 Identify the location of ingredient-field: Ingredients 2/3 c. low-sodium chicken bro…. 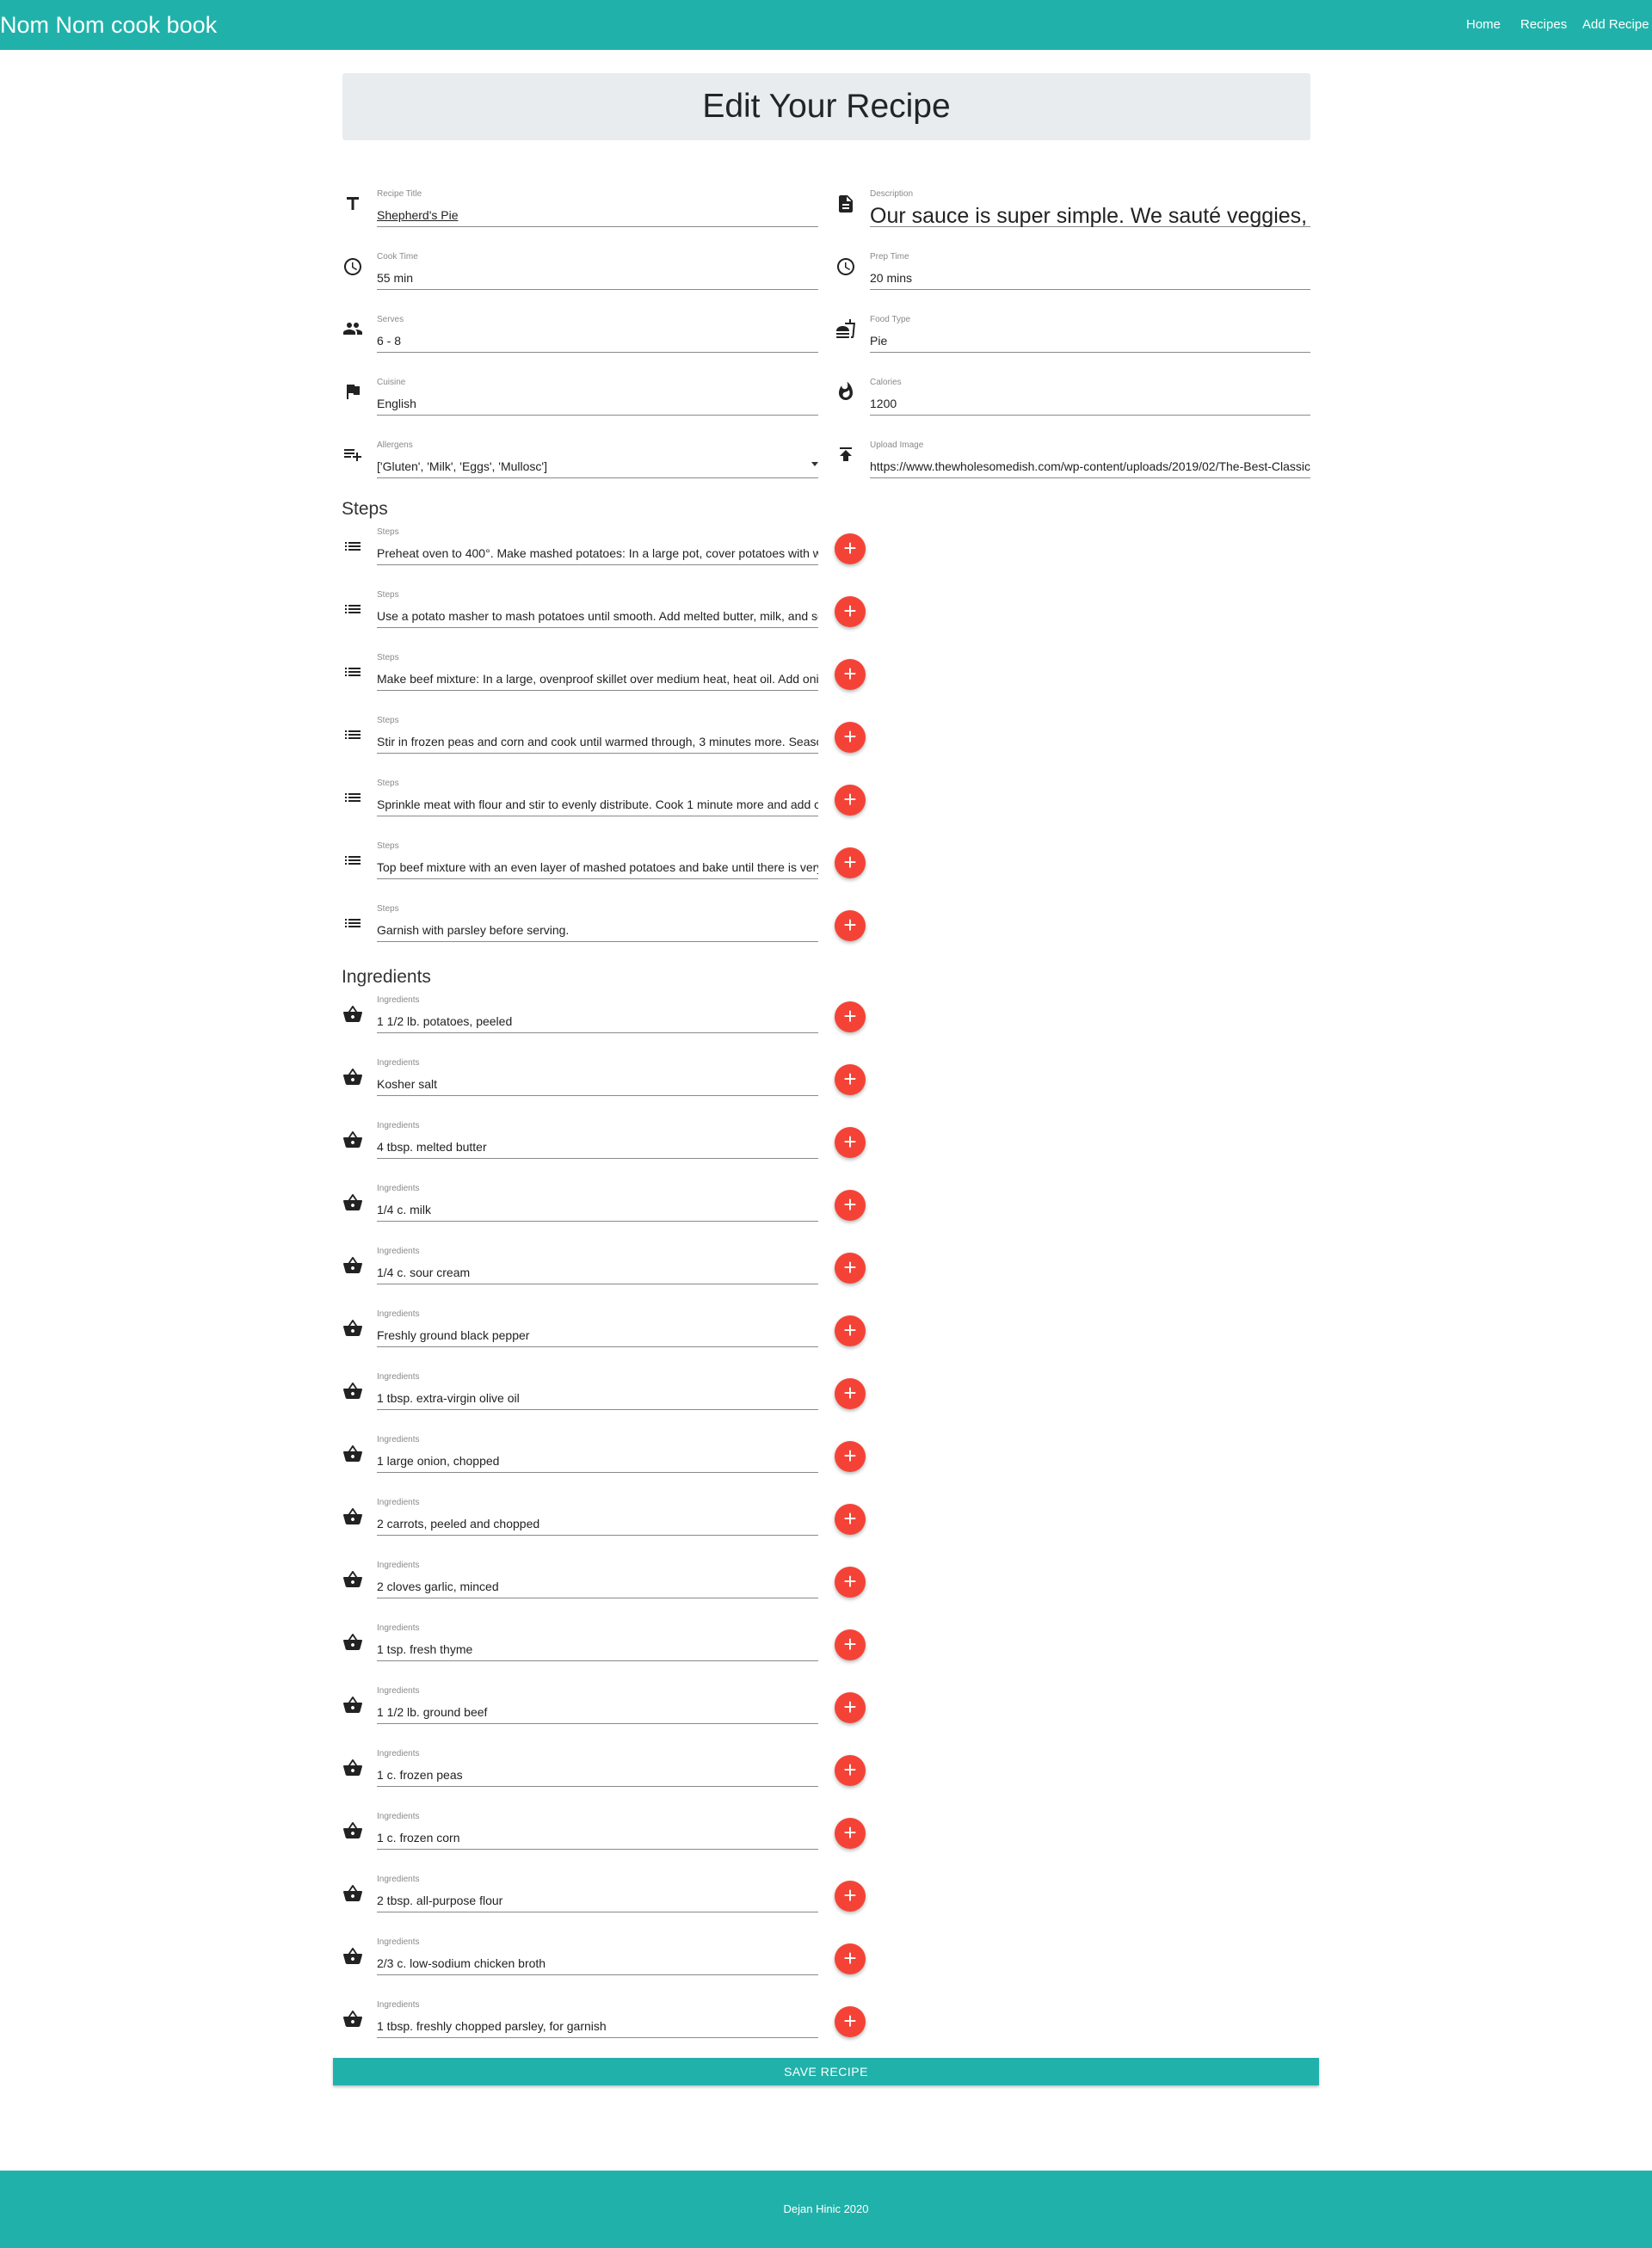
(597, 1956).